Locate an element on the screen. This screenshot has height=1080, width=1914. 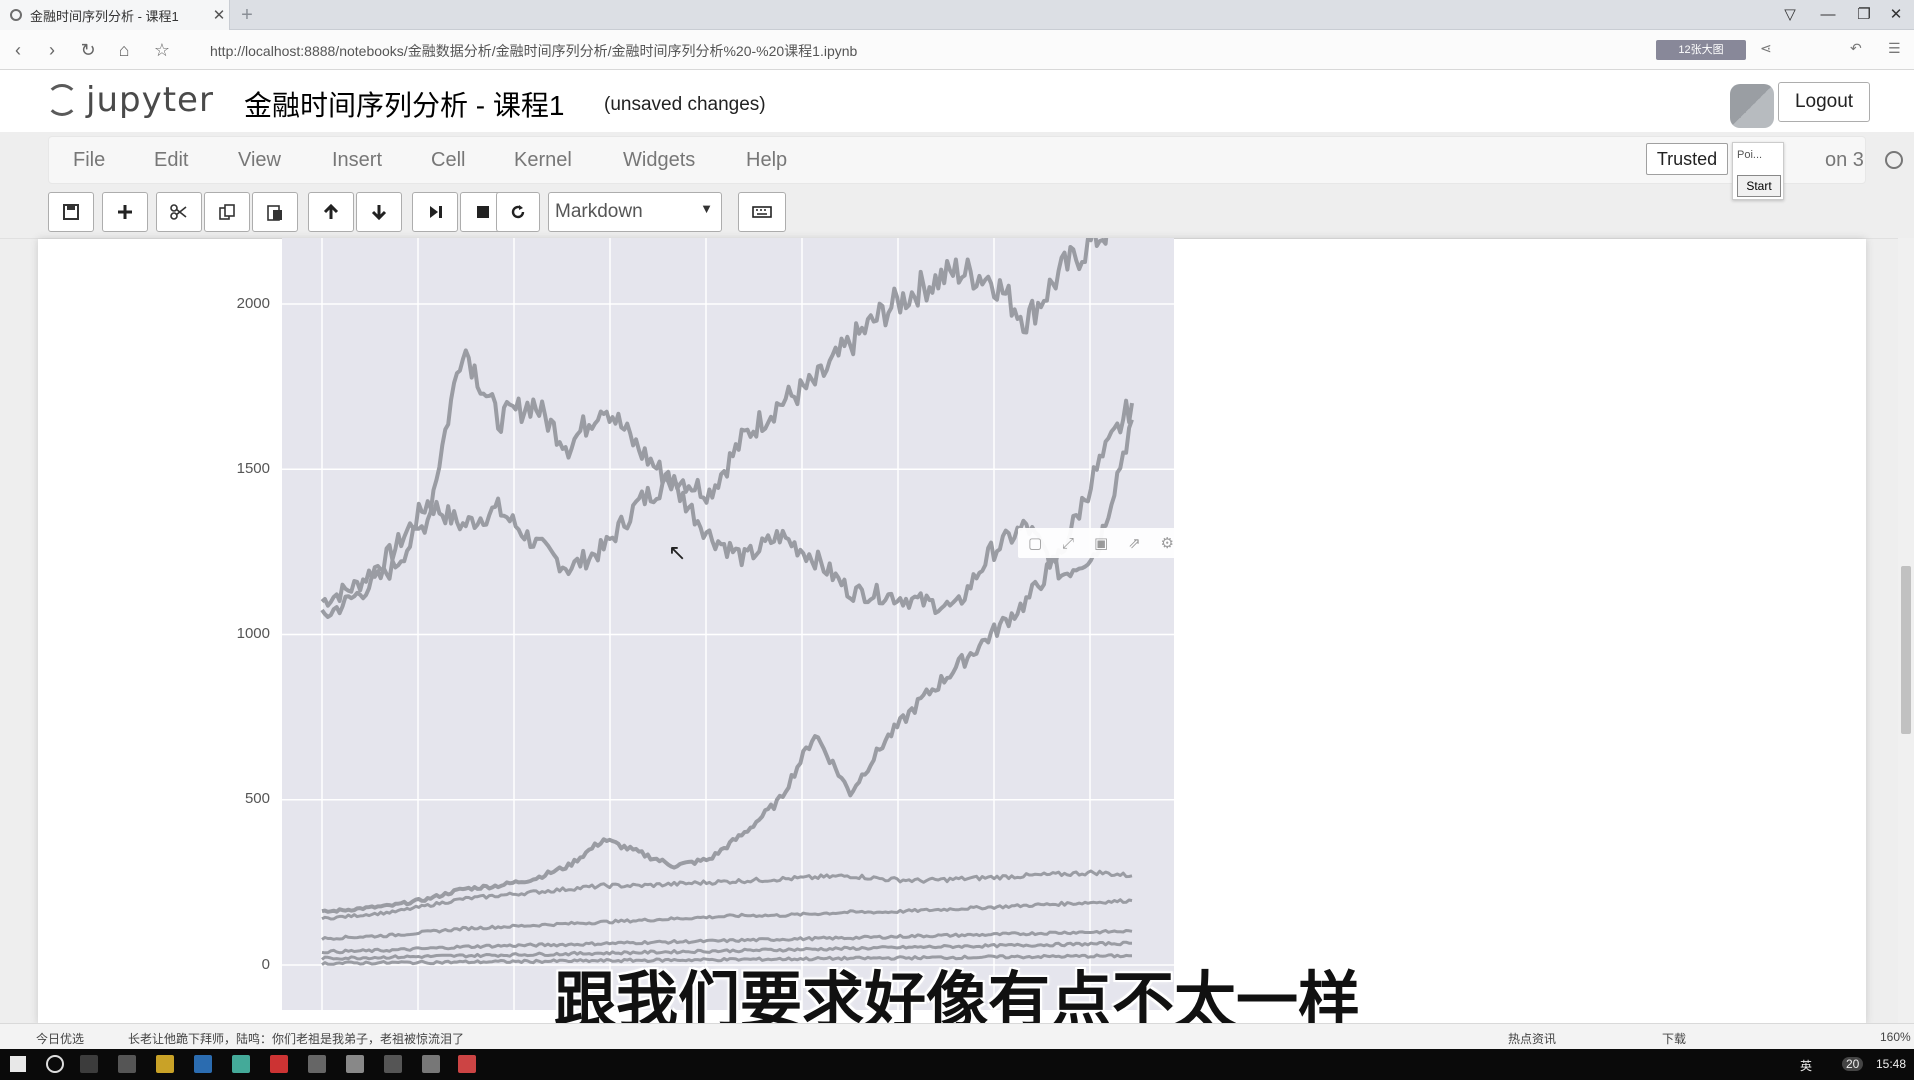
loading-icon is located at coordinates (16, 15).